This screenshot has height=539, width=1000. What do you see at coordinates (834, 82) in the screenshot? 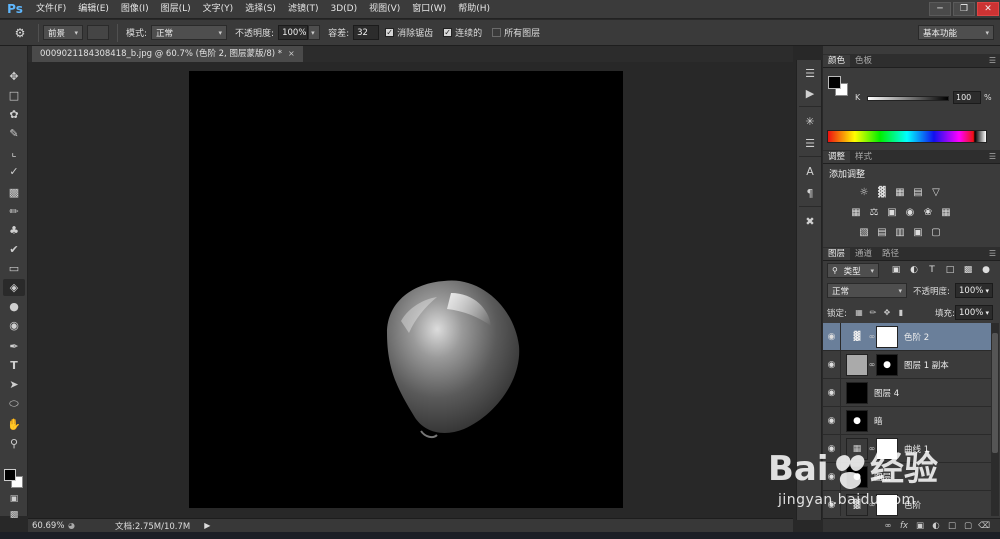
I see `color-panel-foreground` at bounding box center [834, 82].